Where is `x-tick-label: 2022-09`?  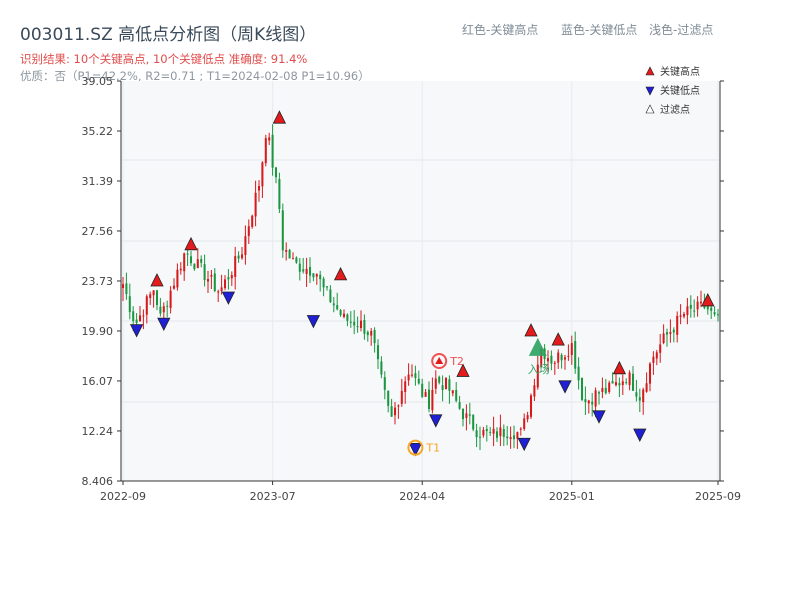 x-tick-label: 2022-09 is located at coordinates (123, 496).